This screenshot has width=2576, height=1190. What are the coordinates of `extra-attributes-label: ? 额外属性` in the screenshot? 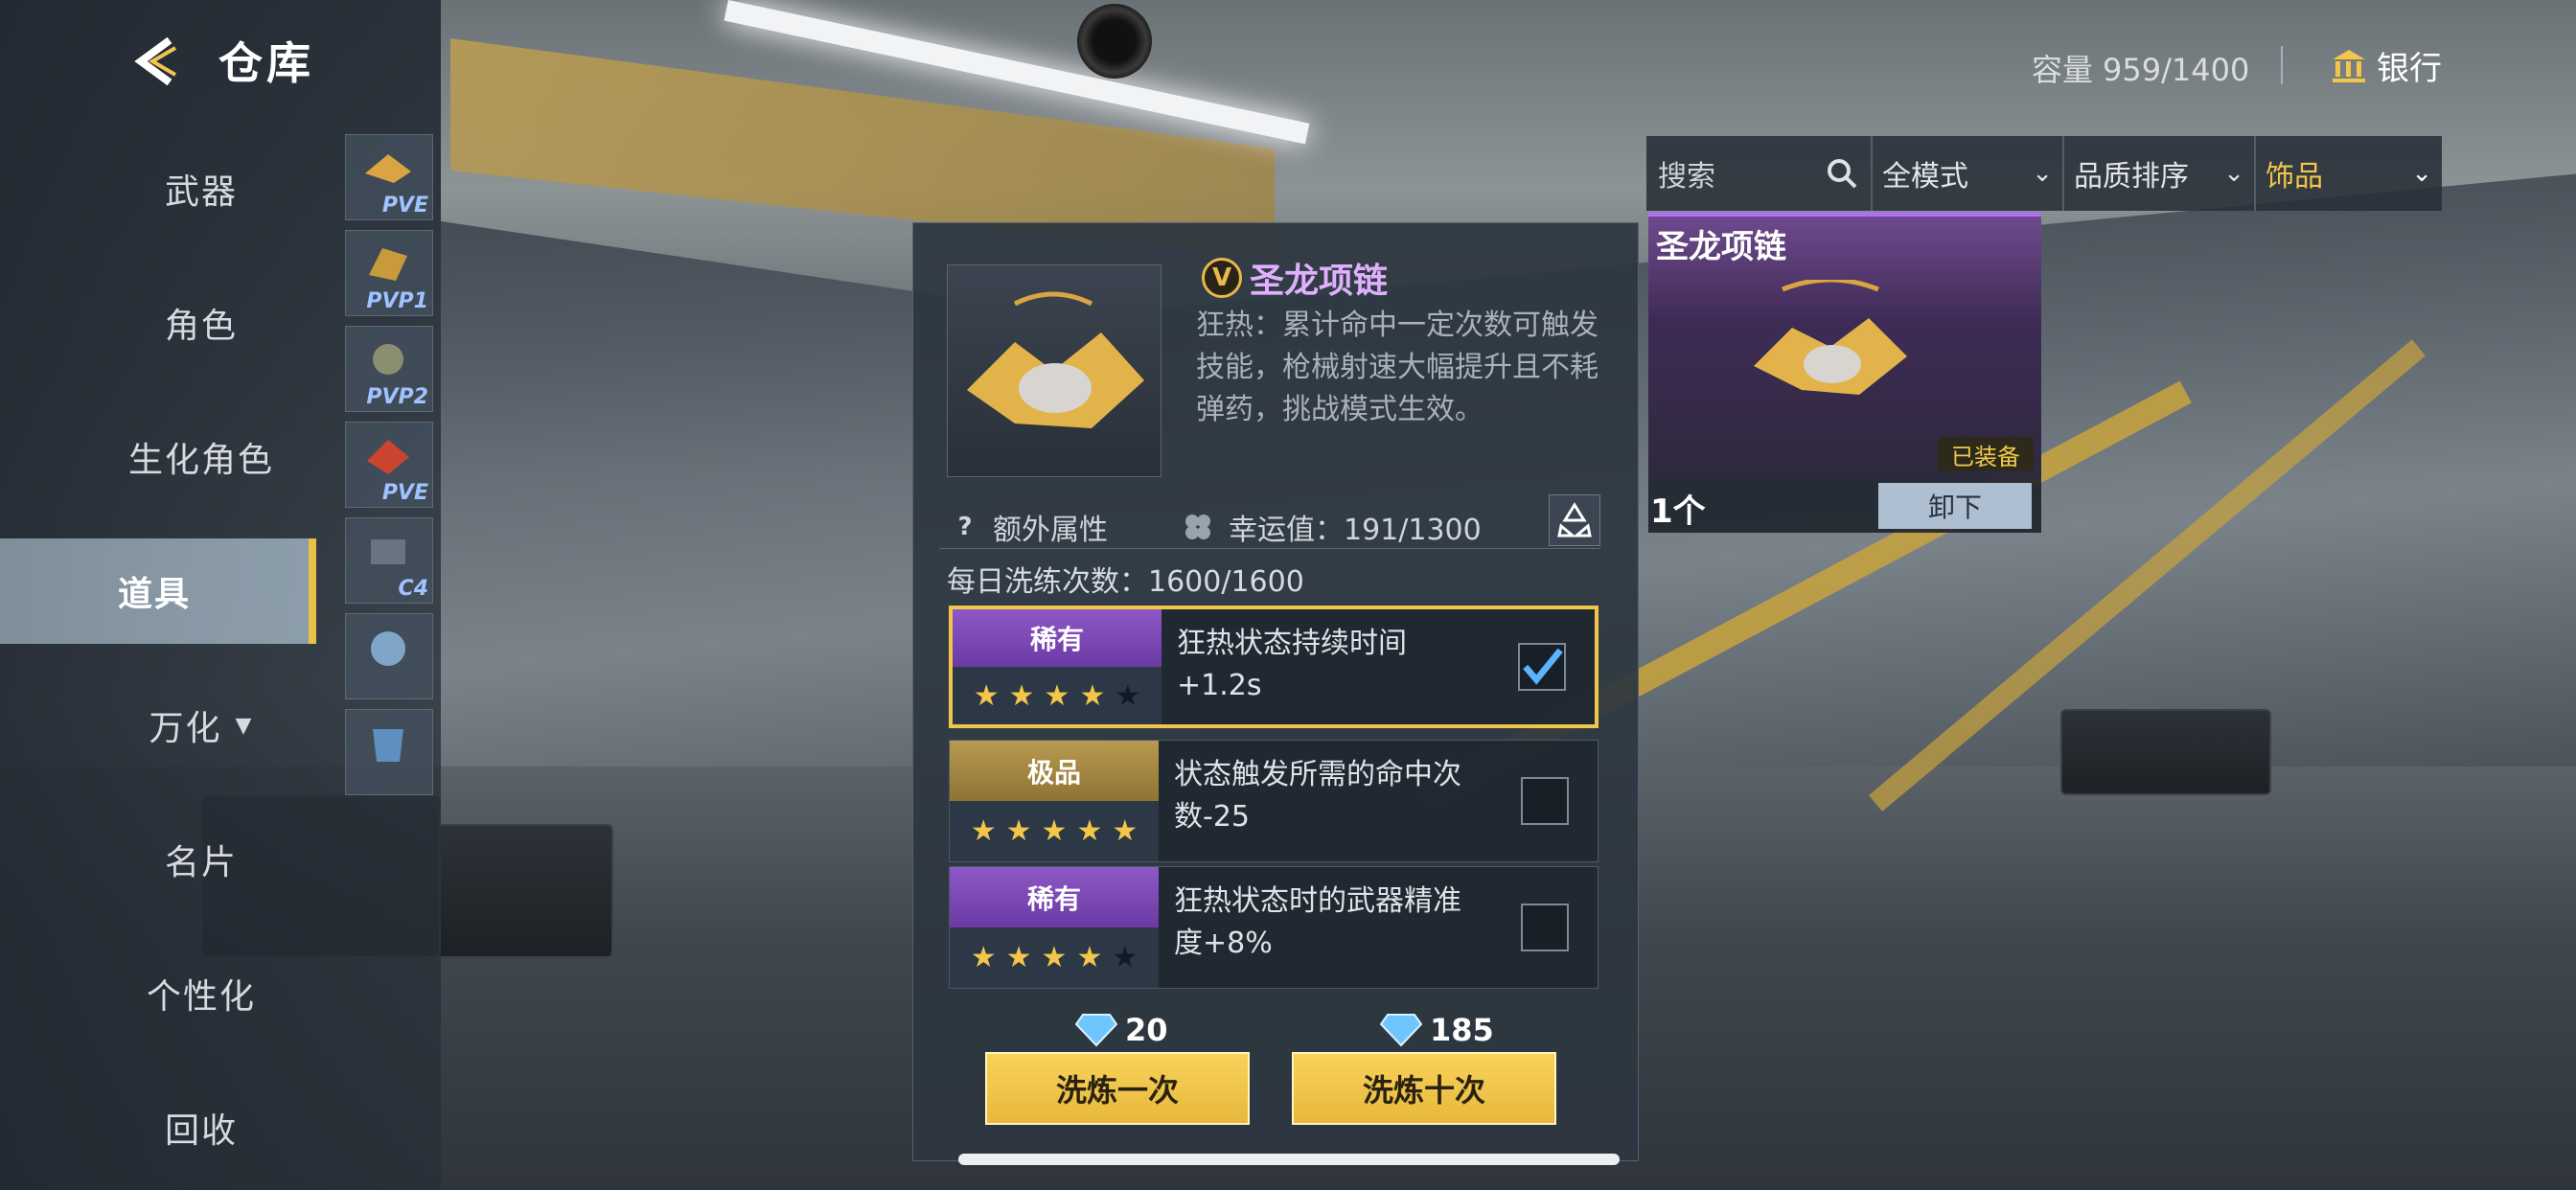 It's located at (1029, 527).